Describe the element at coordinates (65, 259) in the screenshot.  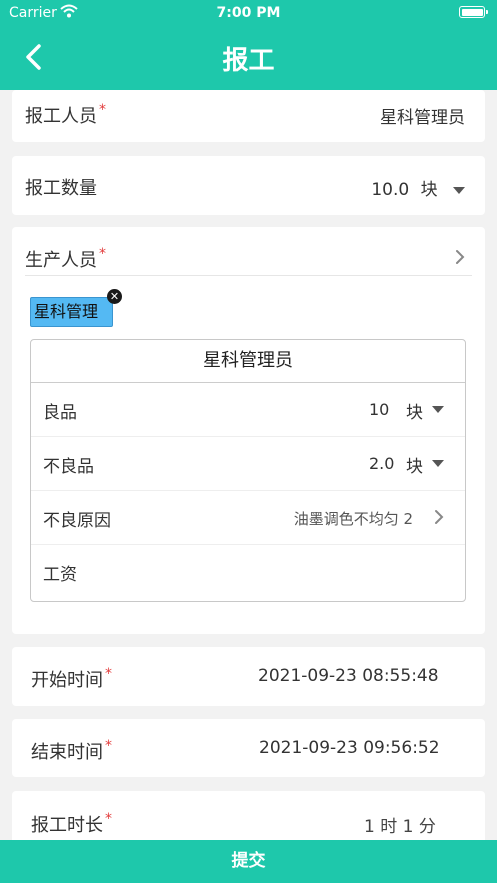
I see `producers-label: 生产人员 *` at that location.